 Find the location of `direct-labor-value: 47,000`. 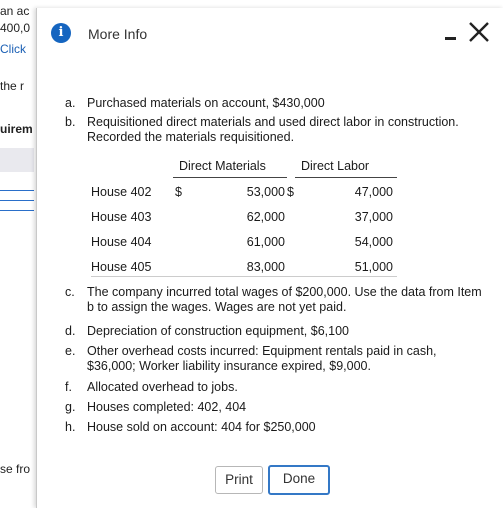

direct-labor-value: 47,000 is located at coordinates (373, 192).